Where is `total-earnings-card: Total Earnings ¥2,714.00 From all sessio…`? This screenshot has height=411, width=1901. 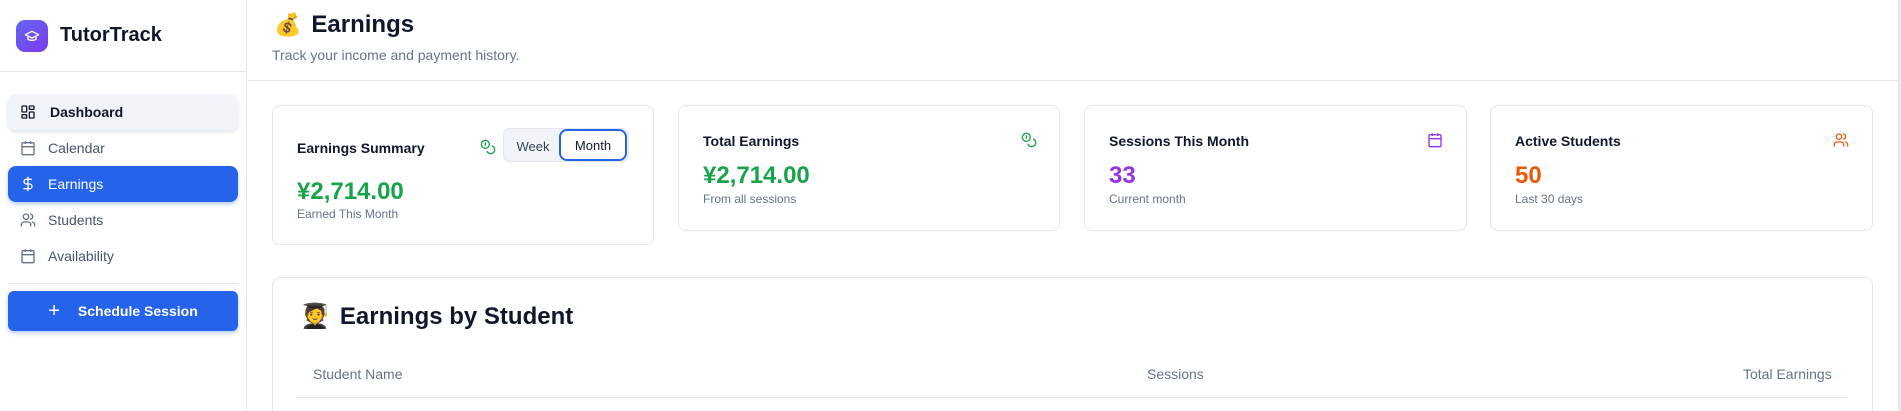
total-earnings-card: Total Earnings ¥2,714.00 From all sessio… is located at coordinates (869, 168).